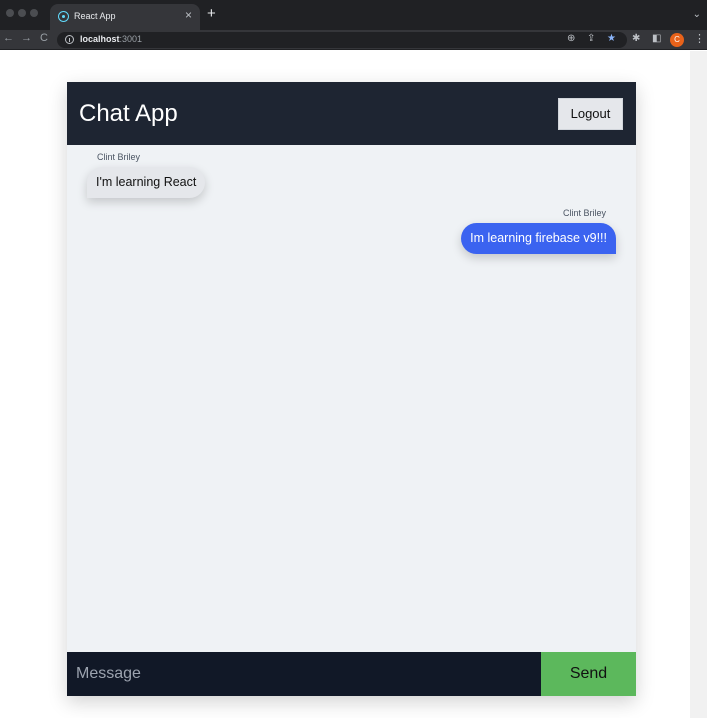 The width and height of the screenshot is (707, 718). I want to click on window-close-control, so click(10, 13).